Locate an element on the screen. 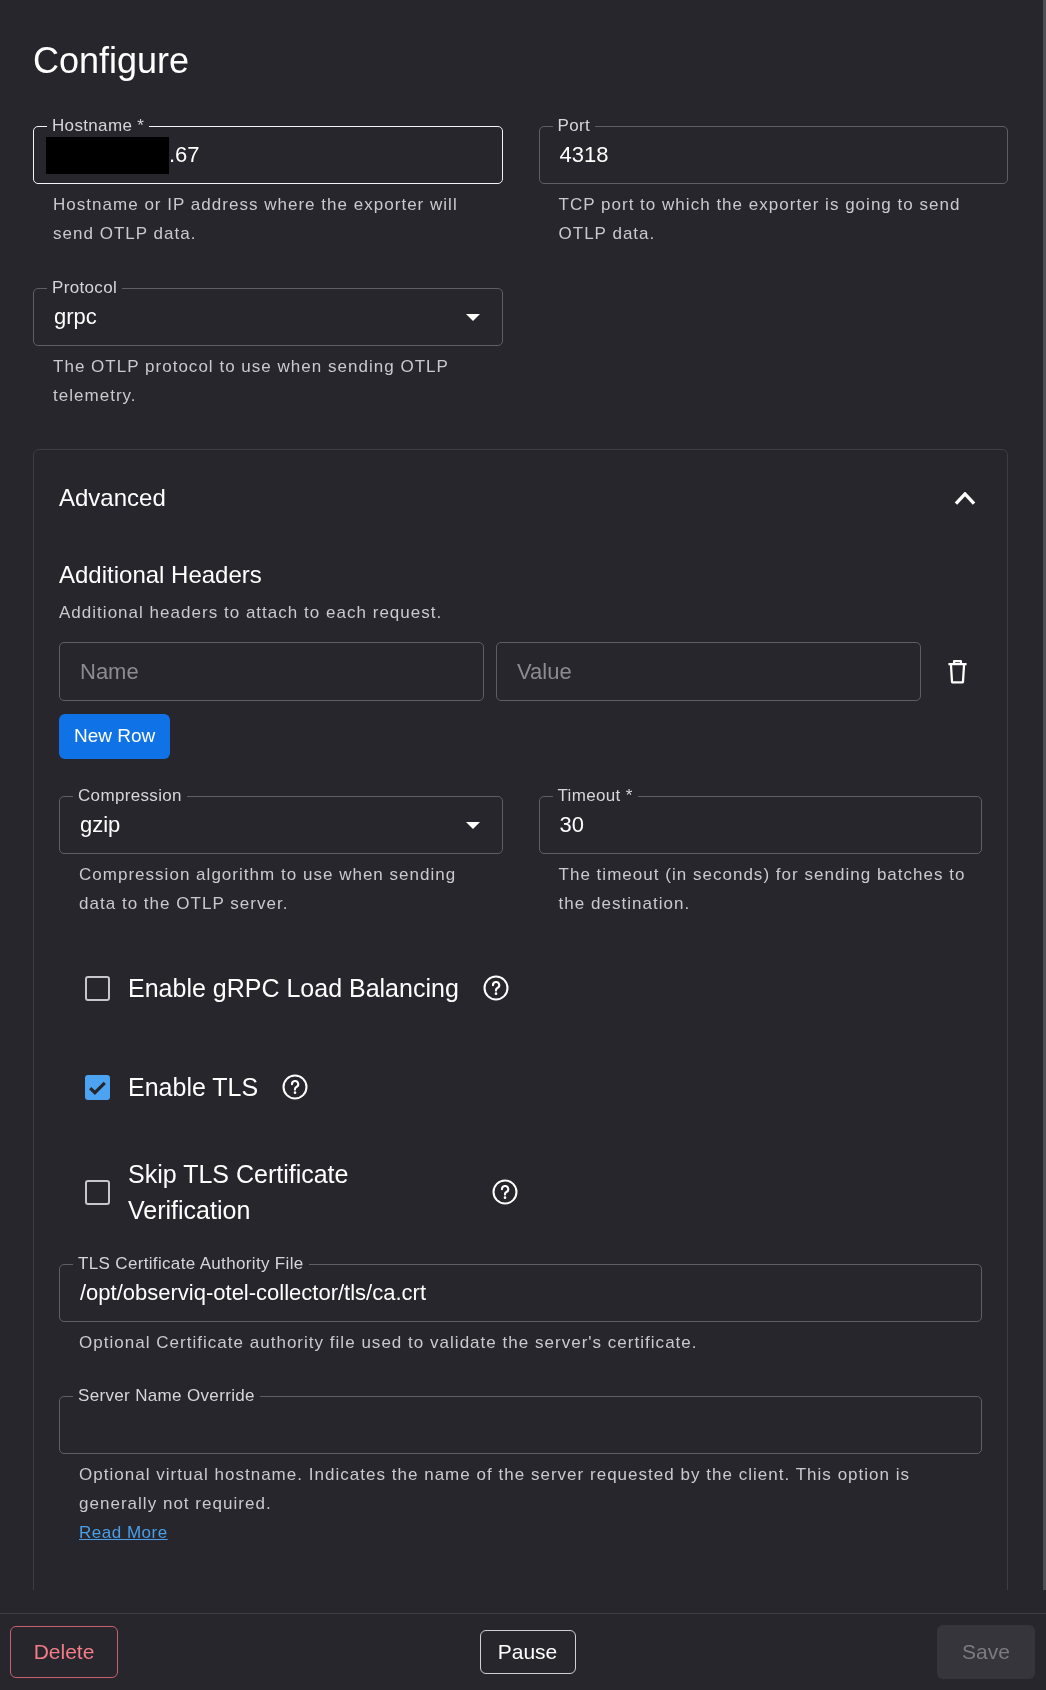  accordion-title: Advanced is located at coordinates (112, 498).